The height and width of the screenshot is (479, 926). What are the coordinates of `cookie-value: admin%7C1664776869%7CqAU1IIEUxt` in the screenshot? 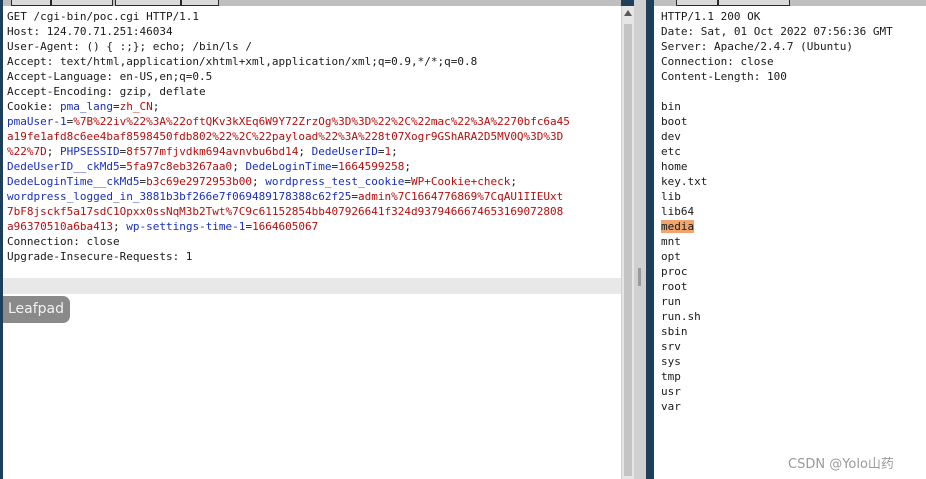 It's located at (461, 196).